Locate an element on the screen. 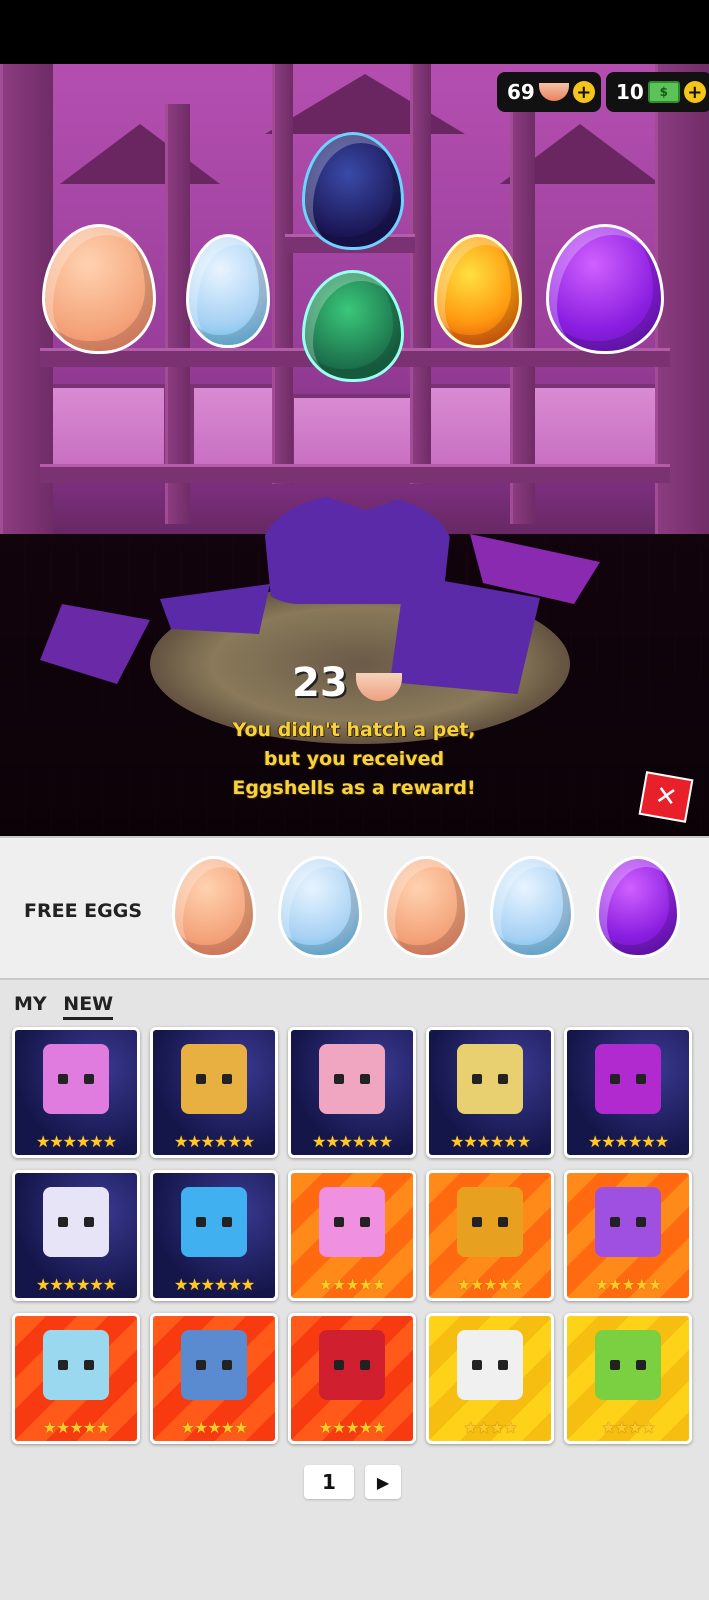 The width and height of the screenshot is (709, 1600). lava-block-pet-icon is located at coordinates (490, 1222).